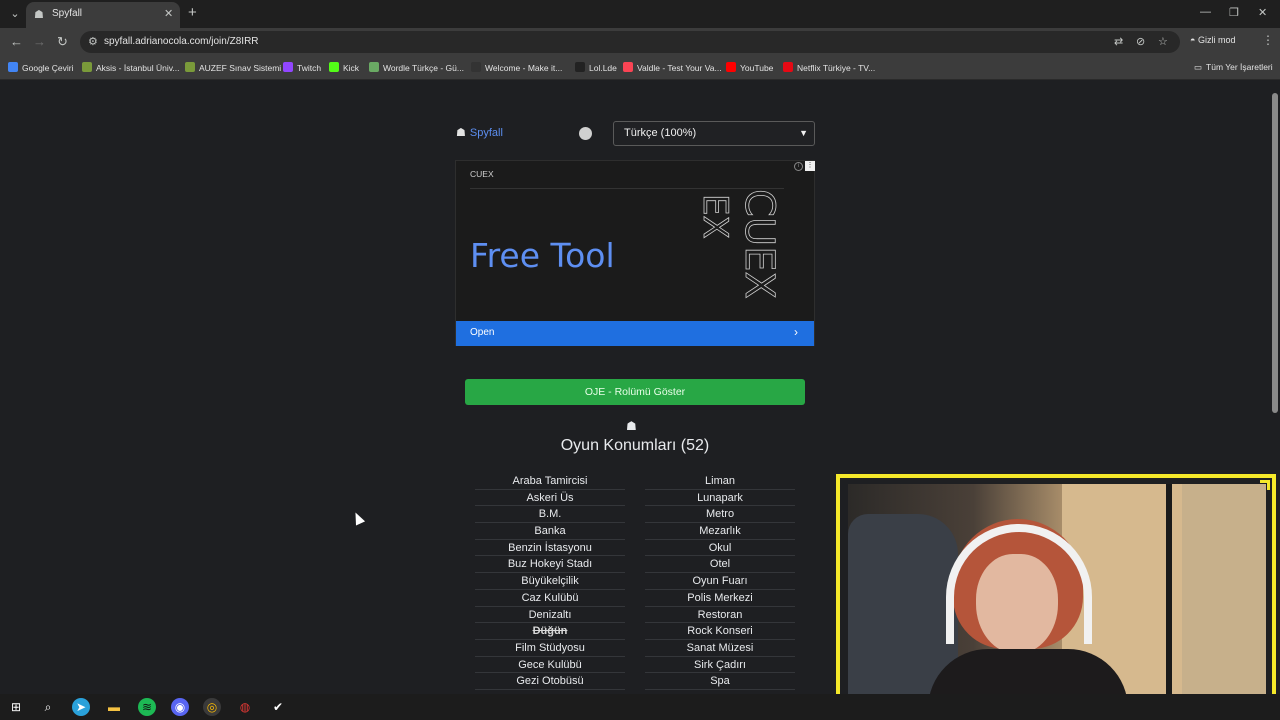  Describe the element at coordinates (635, 333) in the screenshot. I see `ad-open-button: Open ›` at that location.